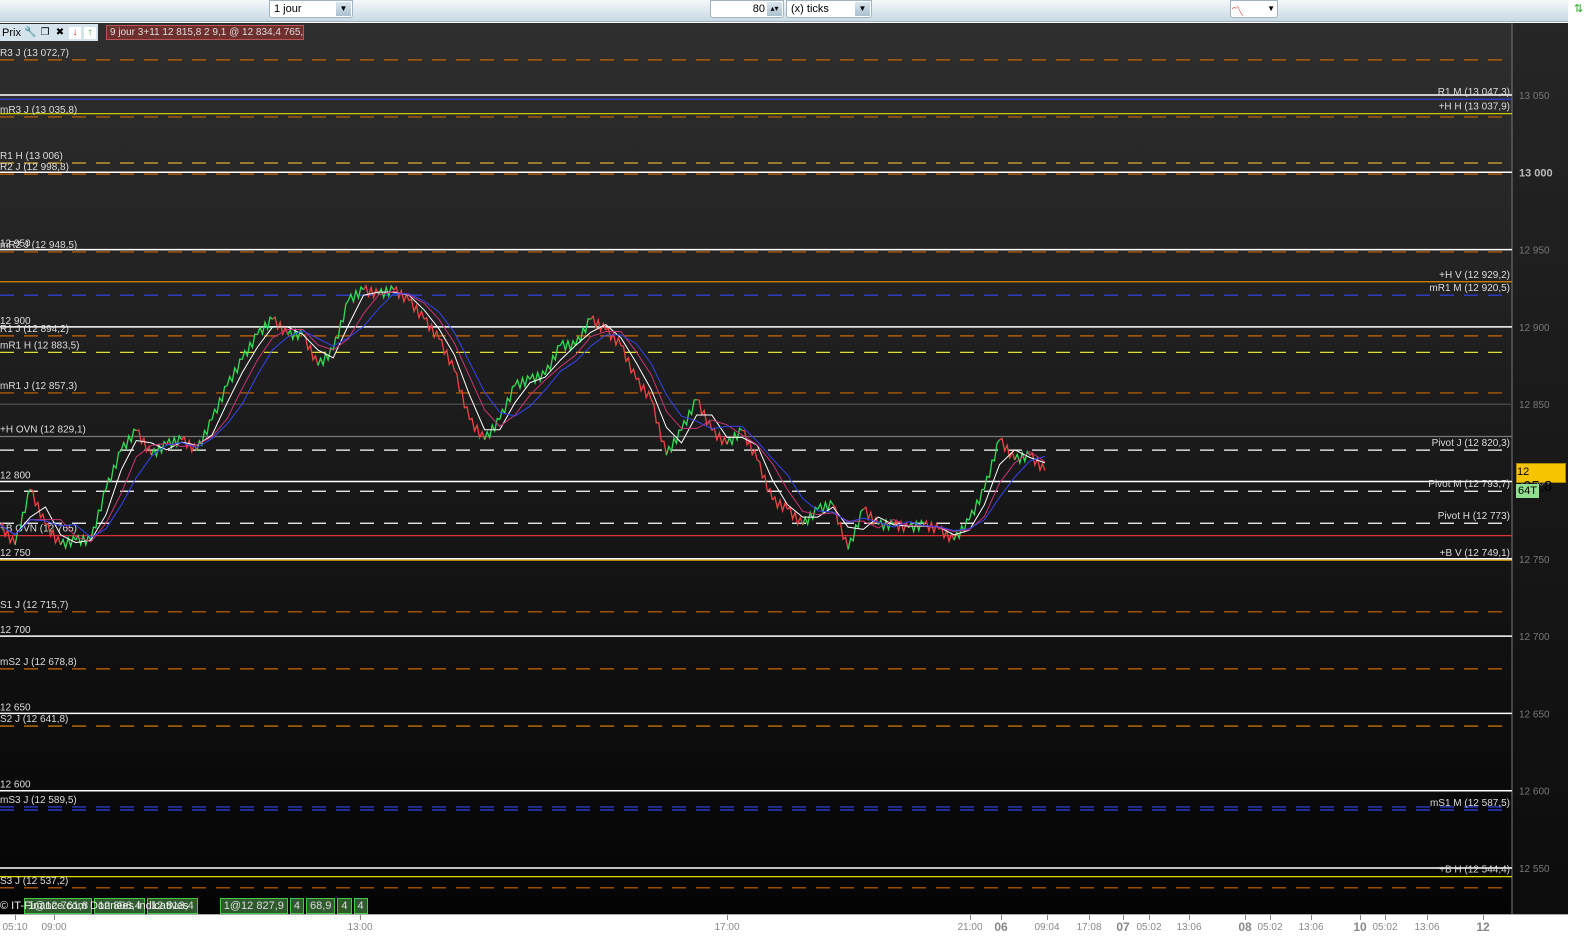 The height and width of the screenshot is (952, 1593). I want to click on x-tick-label: 05:02, so click(1149, 927).